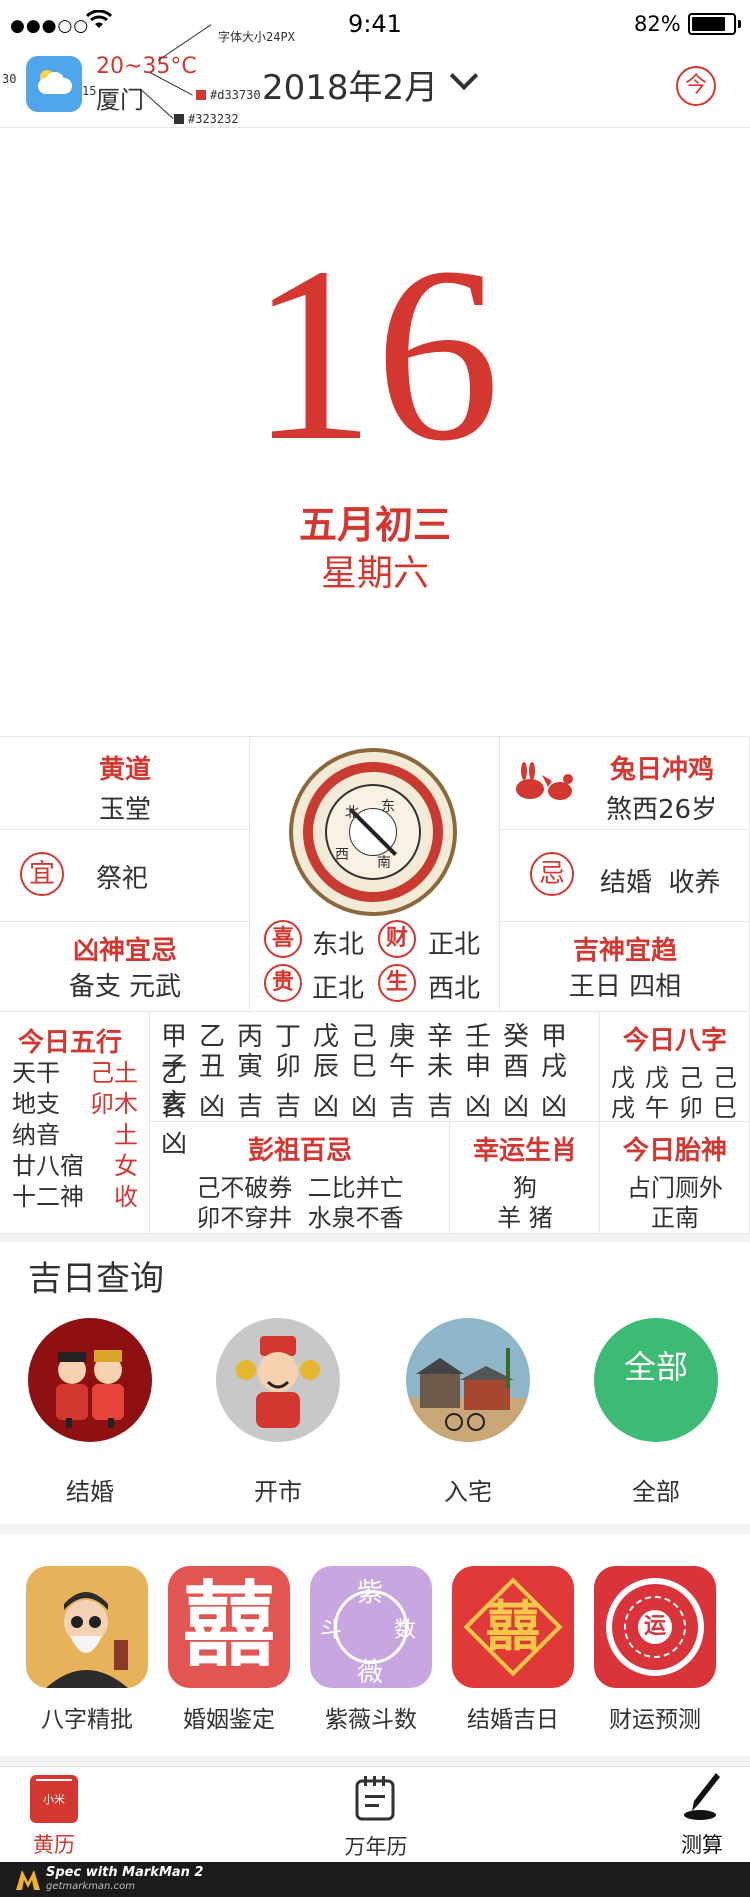 The height and width of the screenshot is (1897, 750). What do you see at coordinates (89, 91) in the screenshot?
I see `spec-dim-15: 15` at bounding box center [89, 91].